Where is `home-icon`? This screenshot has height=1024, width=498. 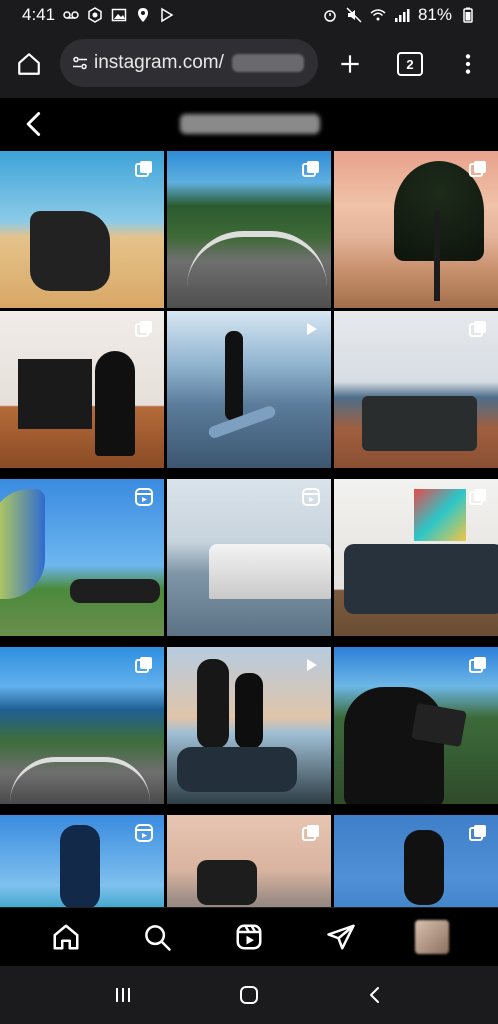 home-icon is located at coordinates (66, 936).